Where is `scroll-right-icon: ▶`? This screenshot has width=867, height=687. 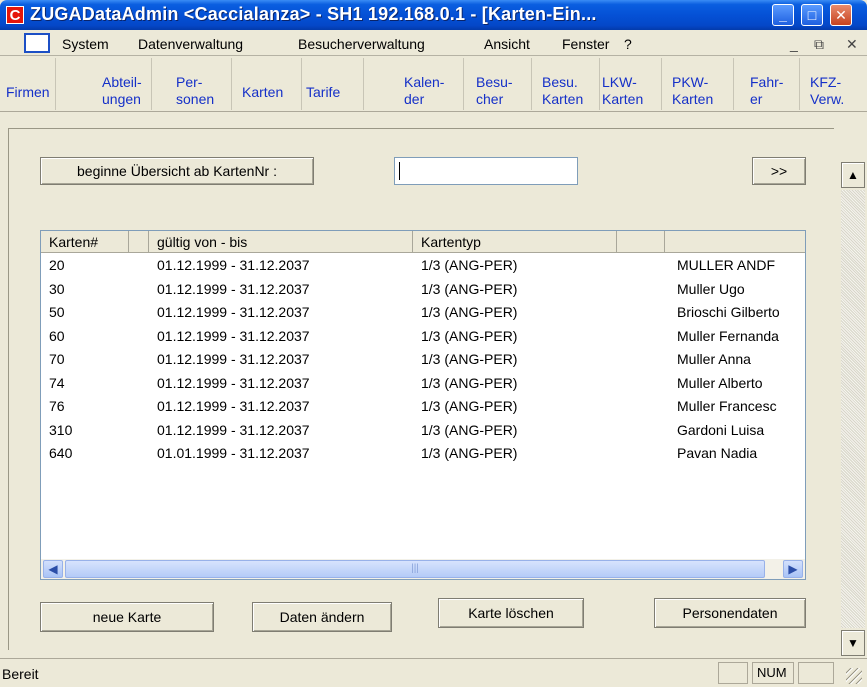 scroll-right-icon: ▶ is located at coordinates (793, 569).